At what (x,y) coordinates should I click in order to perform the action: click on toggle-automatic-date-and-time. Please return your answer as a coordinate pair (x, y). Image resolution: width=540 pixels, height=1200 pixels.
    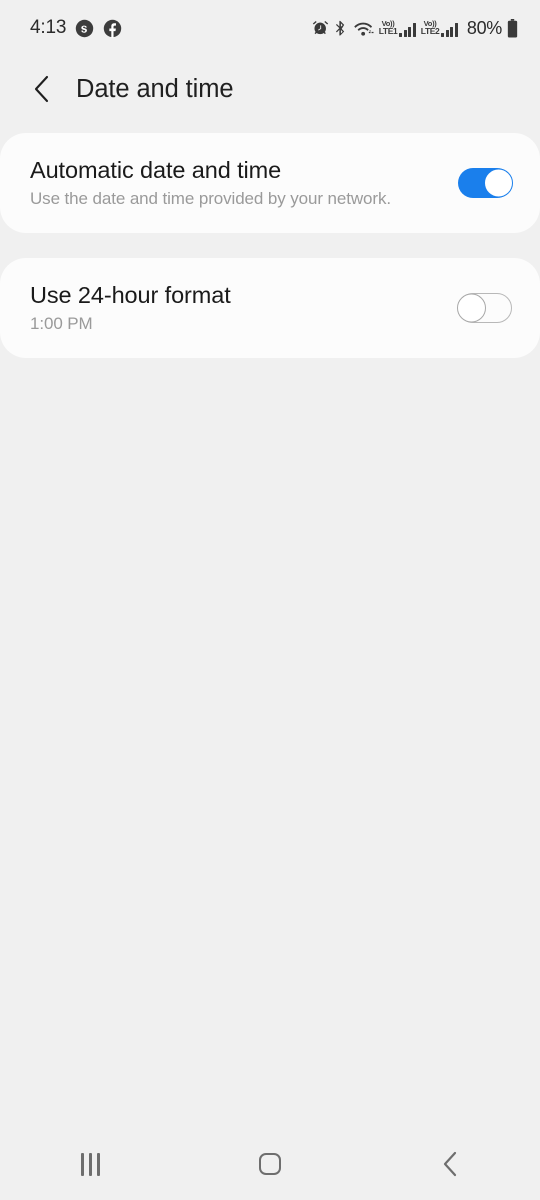
    Looking at the image, I should click on (485, 183).